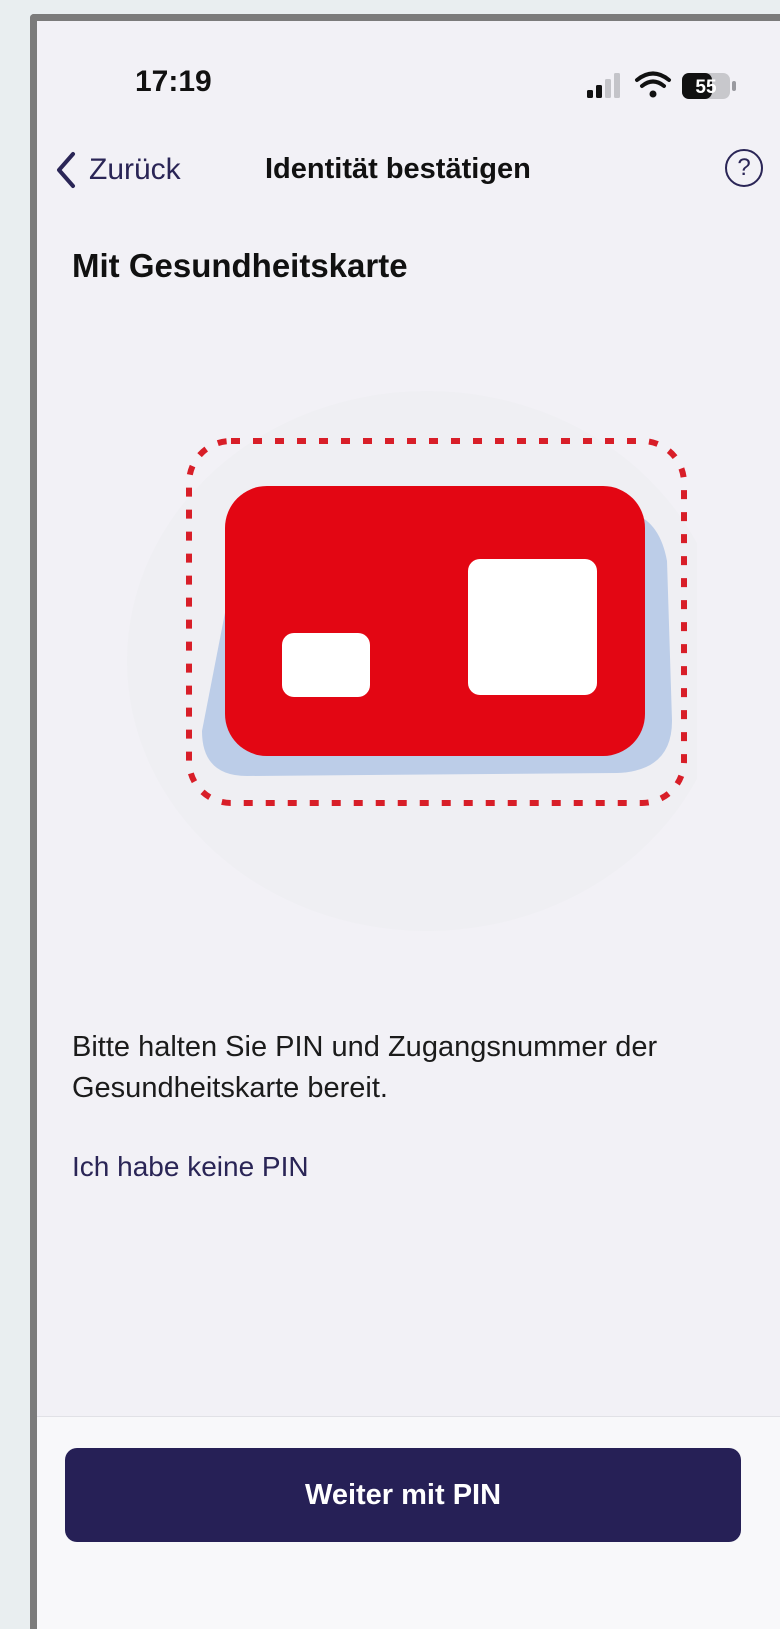 This screenshot has height=1629, width=780. What do you see at coordinates (653, 84) in the screenshot?
I see `wifi-icon` at bounding box center [653, 84].